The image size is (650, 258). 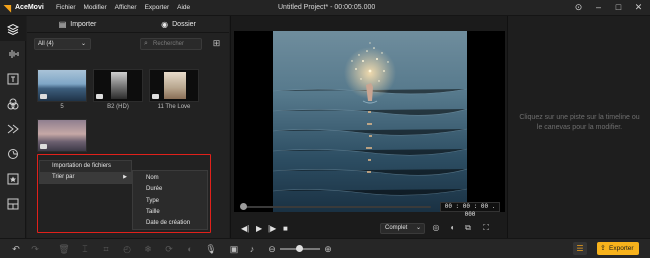 What do you see at coordinates (252, 249) in the screenshot?
I see `voice-icon: ♪` at bounding box center [252, 249].